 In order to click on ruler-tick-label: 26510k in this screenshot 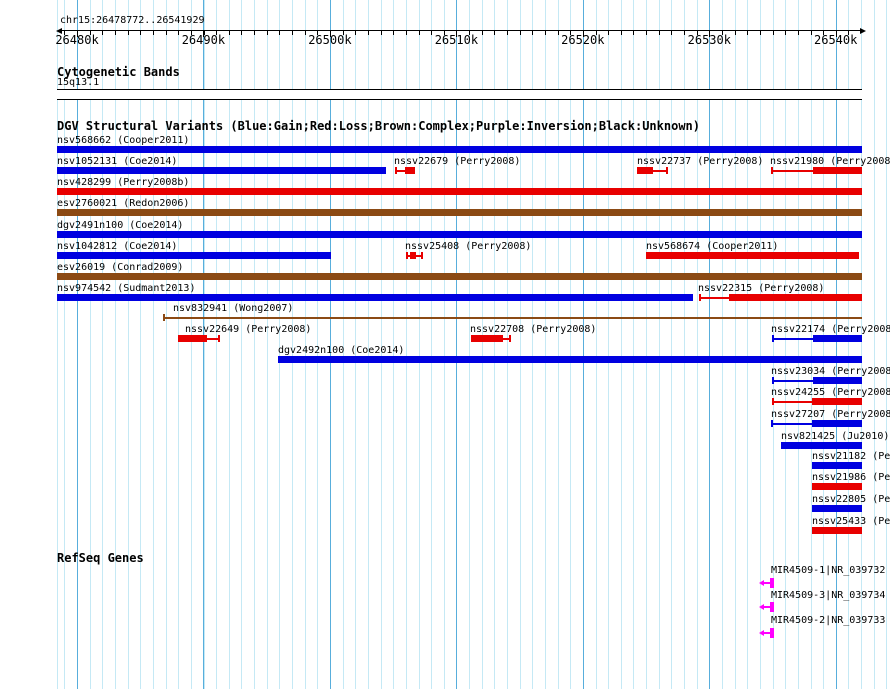, I will do `click(456, 40)`.